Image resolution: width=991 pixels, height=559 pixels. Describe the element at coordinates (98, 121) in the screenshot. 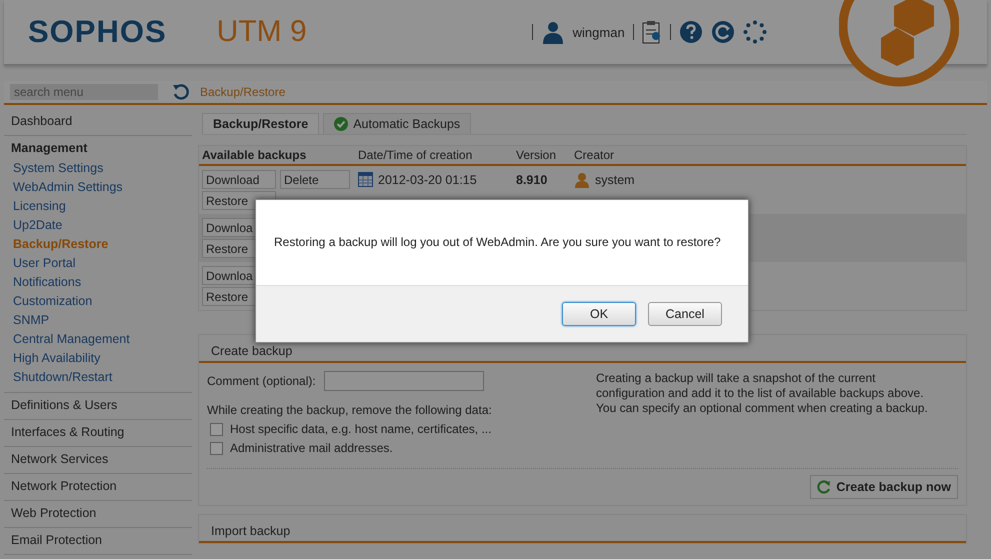

I see `menu-item: Dashboard` at that location.